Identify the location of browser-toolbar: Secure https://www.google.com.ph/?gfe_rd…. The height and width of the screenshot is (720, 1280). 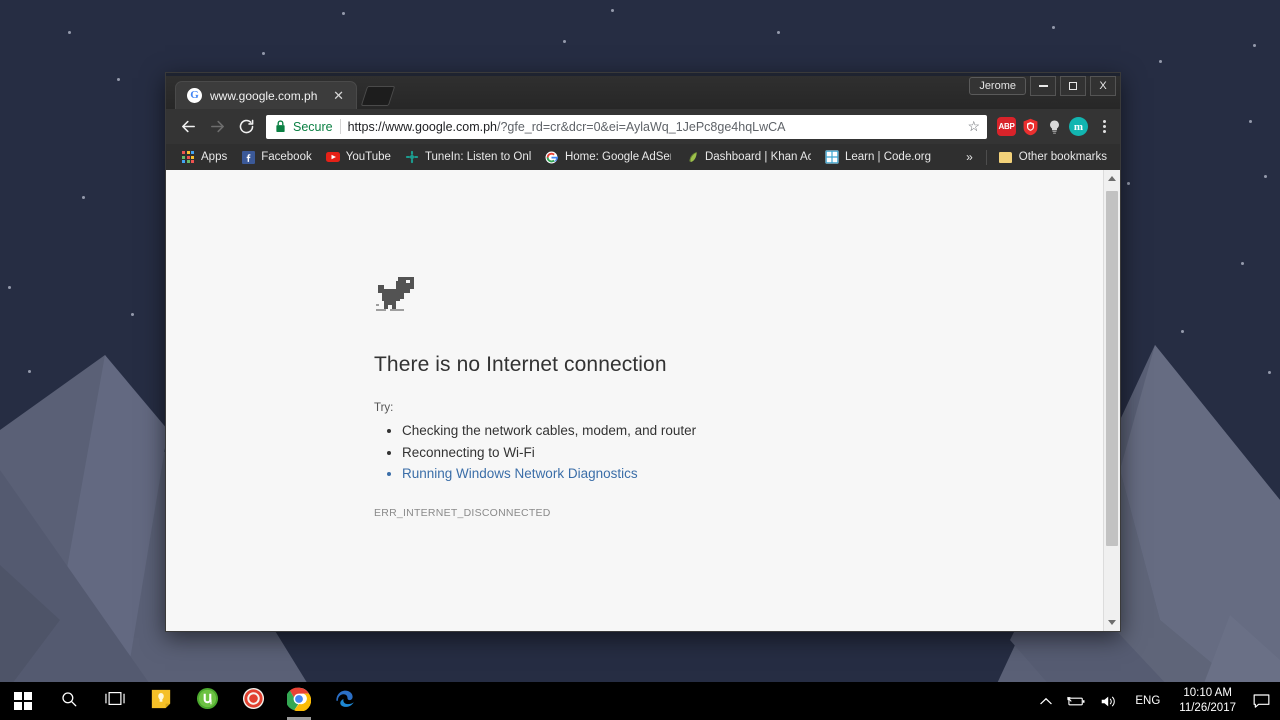
(643, 126).